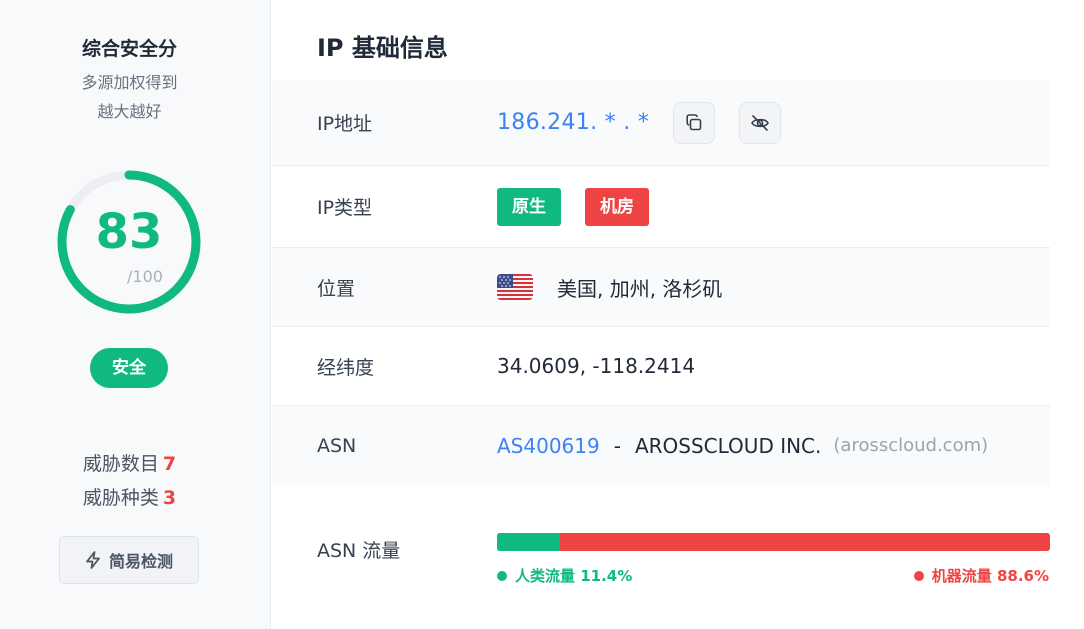 The height and width of the screenshot is (629, 1084). Describe the element at coordinates (359, 551) in the screenshot. I see `asn-traffic-label: ASN 流量` at that location.